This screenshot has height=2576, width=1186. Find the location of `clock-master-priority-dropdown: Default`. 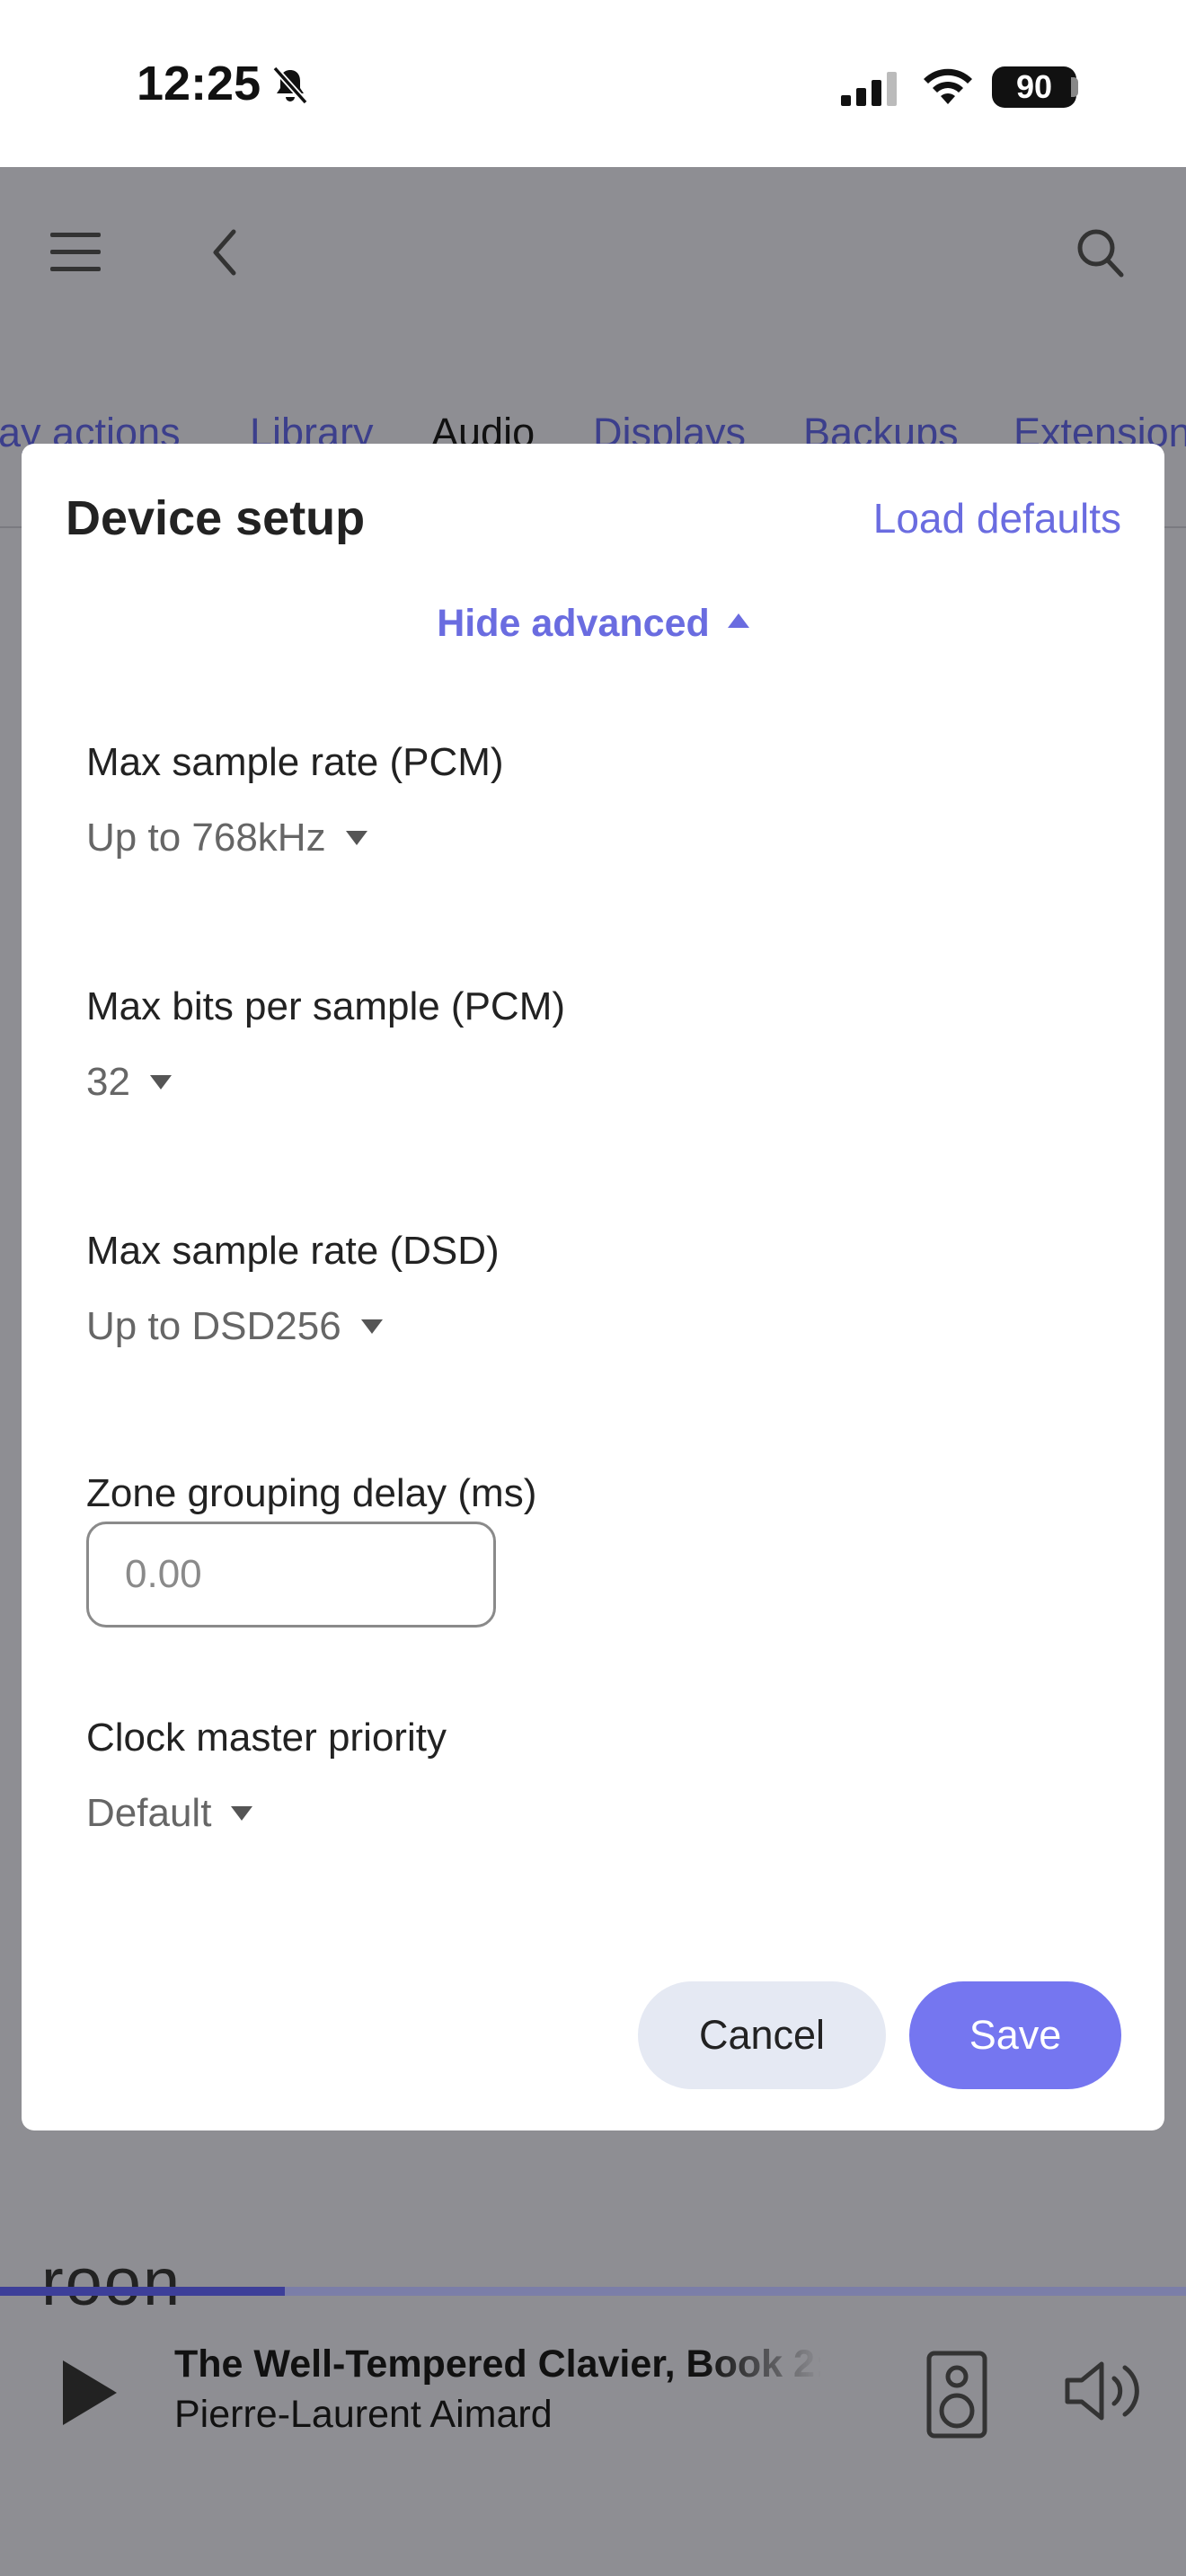

clock-master-priority-dropdown: Default is located at coordinates (169, 1813).